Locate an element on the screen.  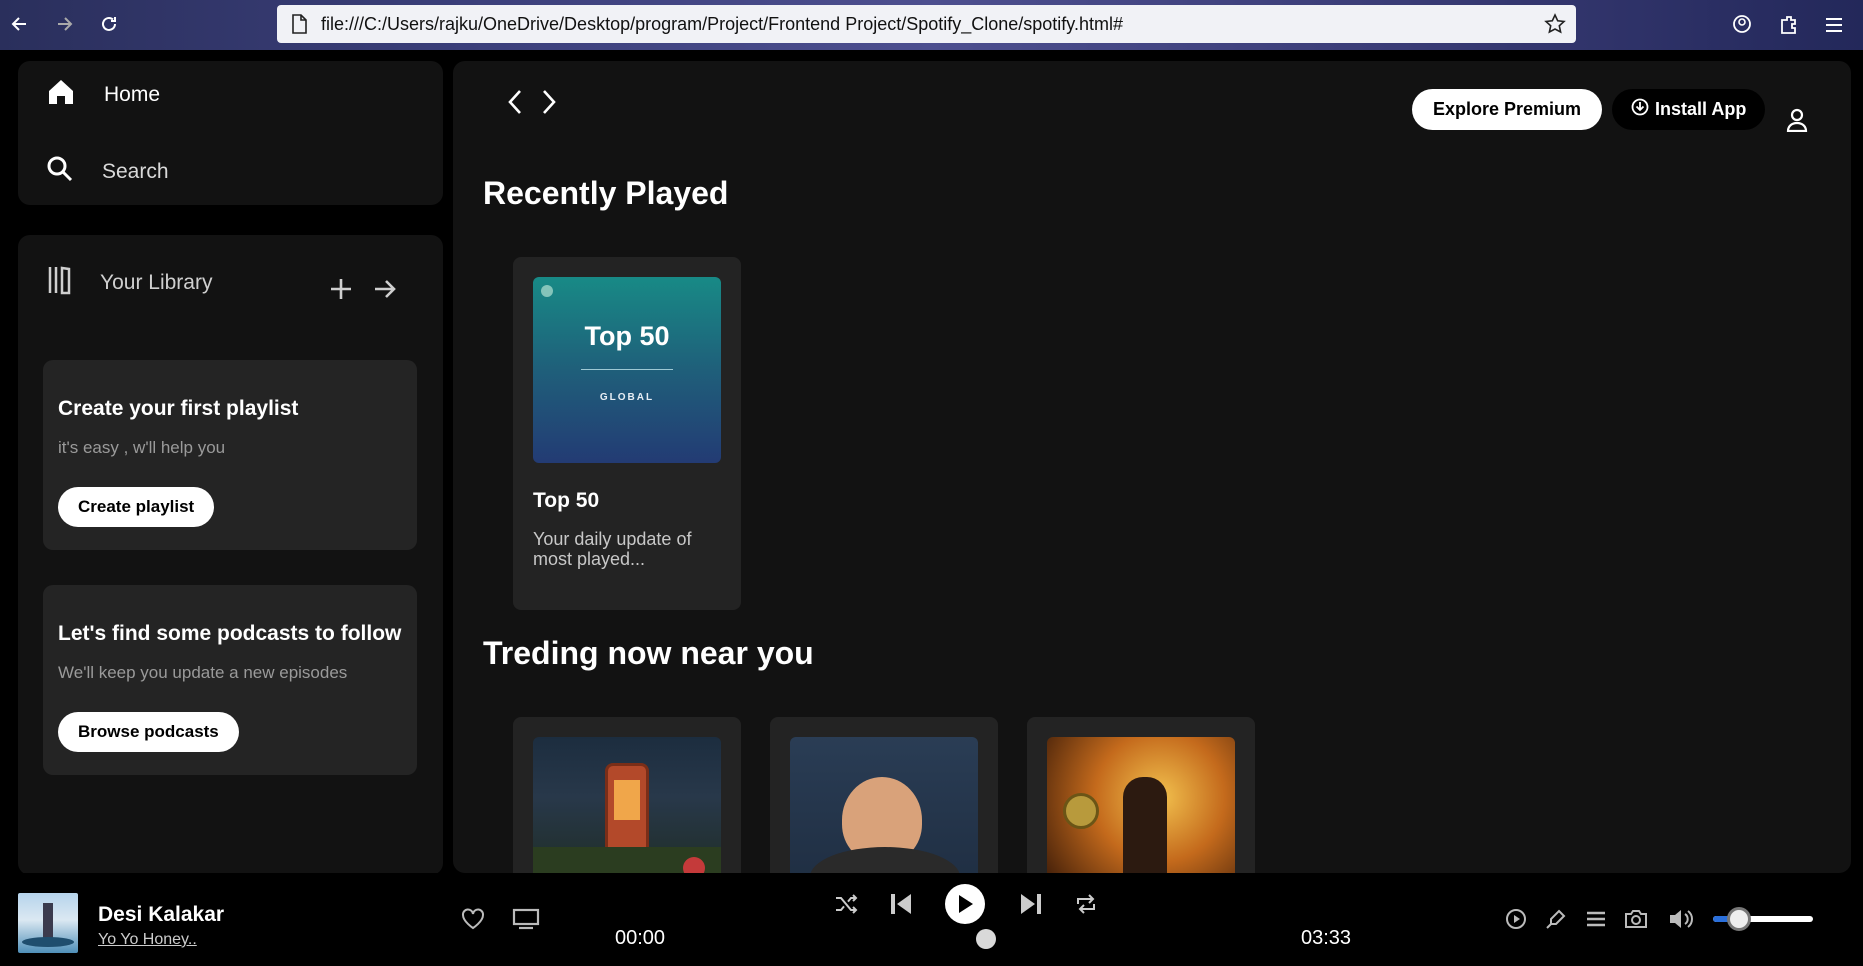
home-search-panel: Home Search is located at coordinates (230, 133).